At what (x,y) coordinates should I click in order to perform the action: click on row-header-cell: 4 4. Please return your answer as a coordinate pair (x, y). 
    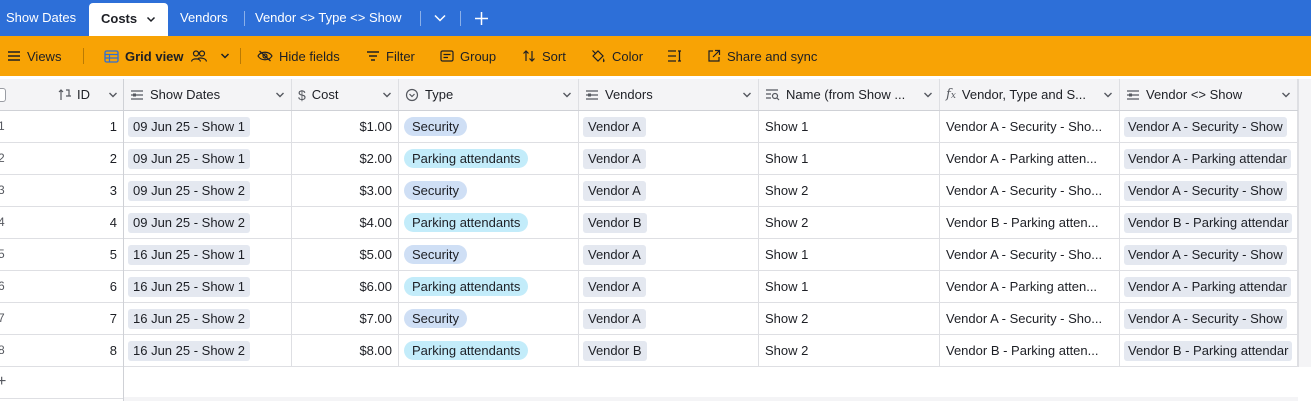
    Looking at the image, I should click on (62, 222).